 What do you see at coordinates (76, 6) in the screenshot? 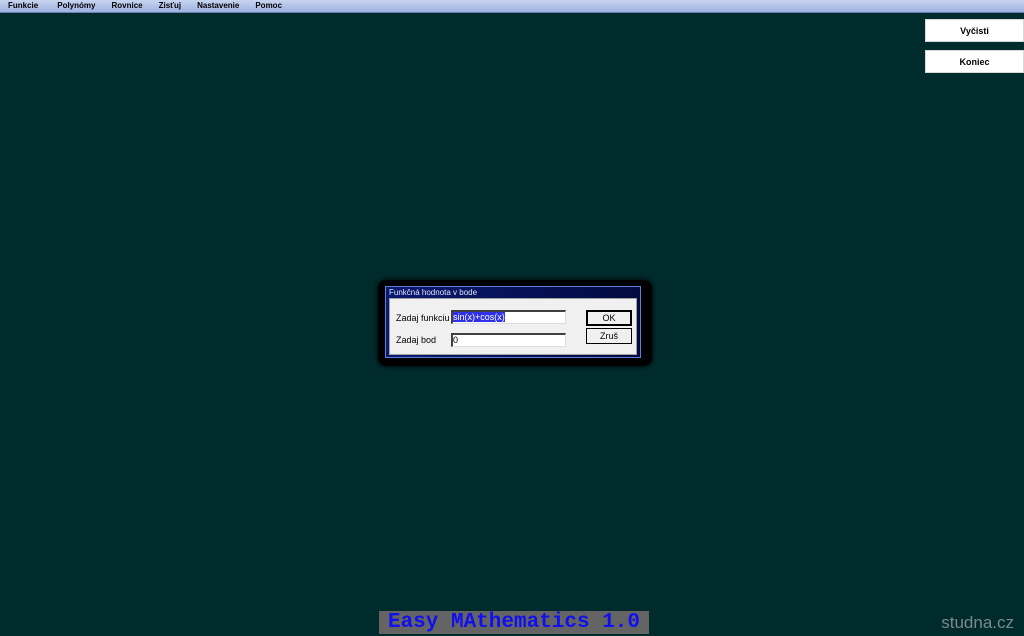
I see `menu-polynomy: Polynómy` at bounding box center [76, 6].